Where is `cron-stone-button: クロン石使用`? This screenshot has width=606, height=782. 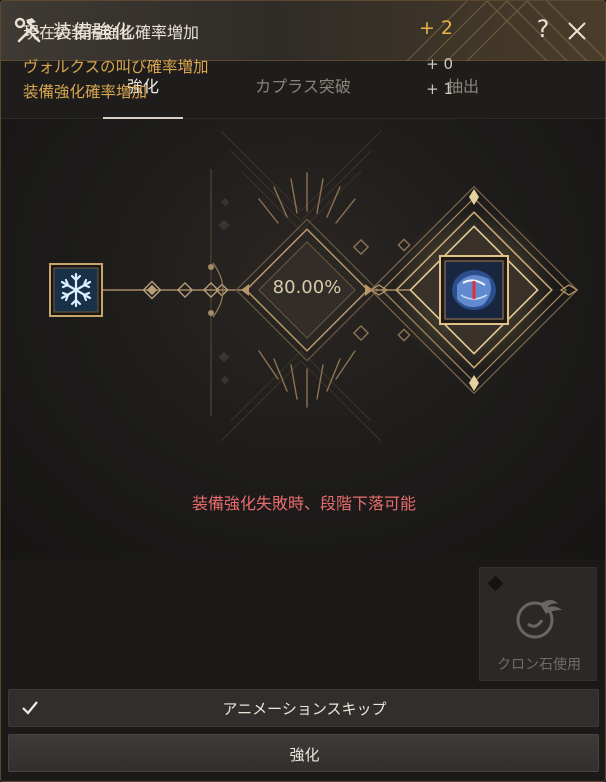
cron-stone-button: クロン石使用 is located at coordinates (538, 624).